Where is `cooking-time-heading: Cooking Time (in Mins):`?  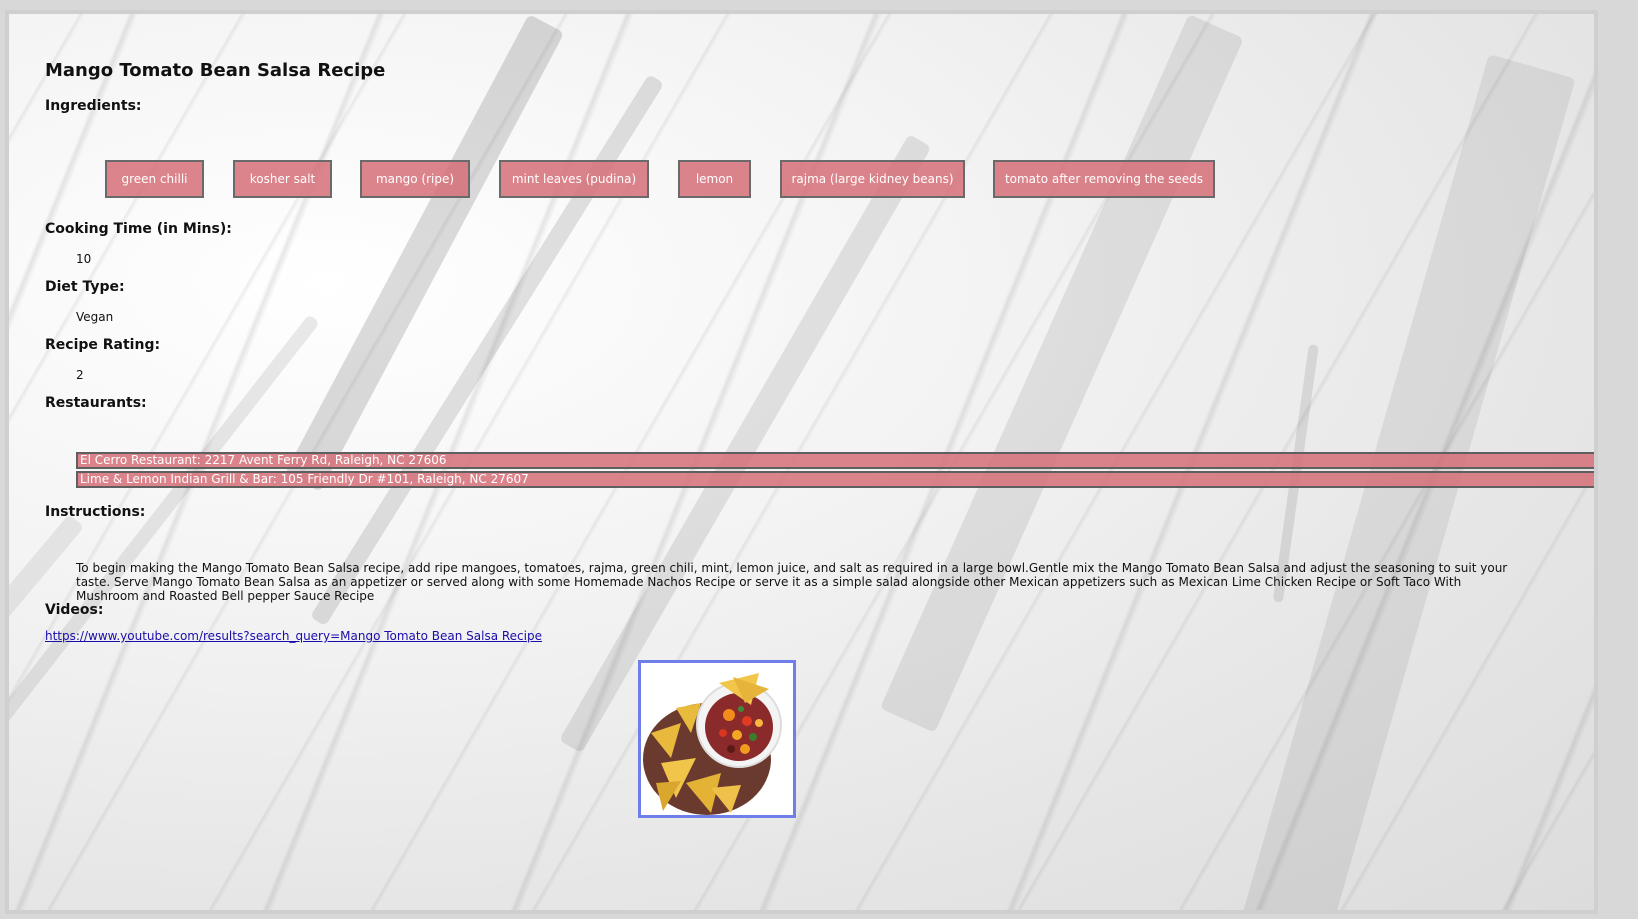
cooking-time-heading: Cooking Time (in Mins): is located at coordinates (138, 229).